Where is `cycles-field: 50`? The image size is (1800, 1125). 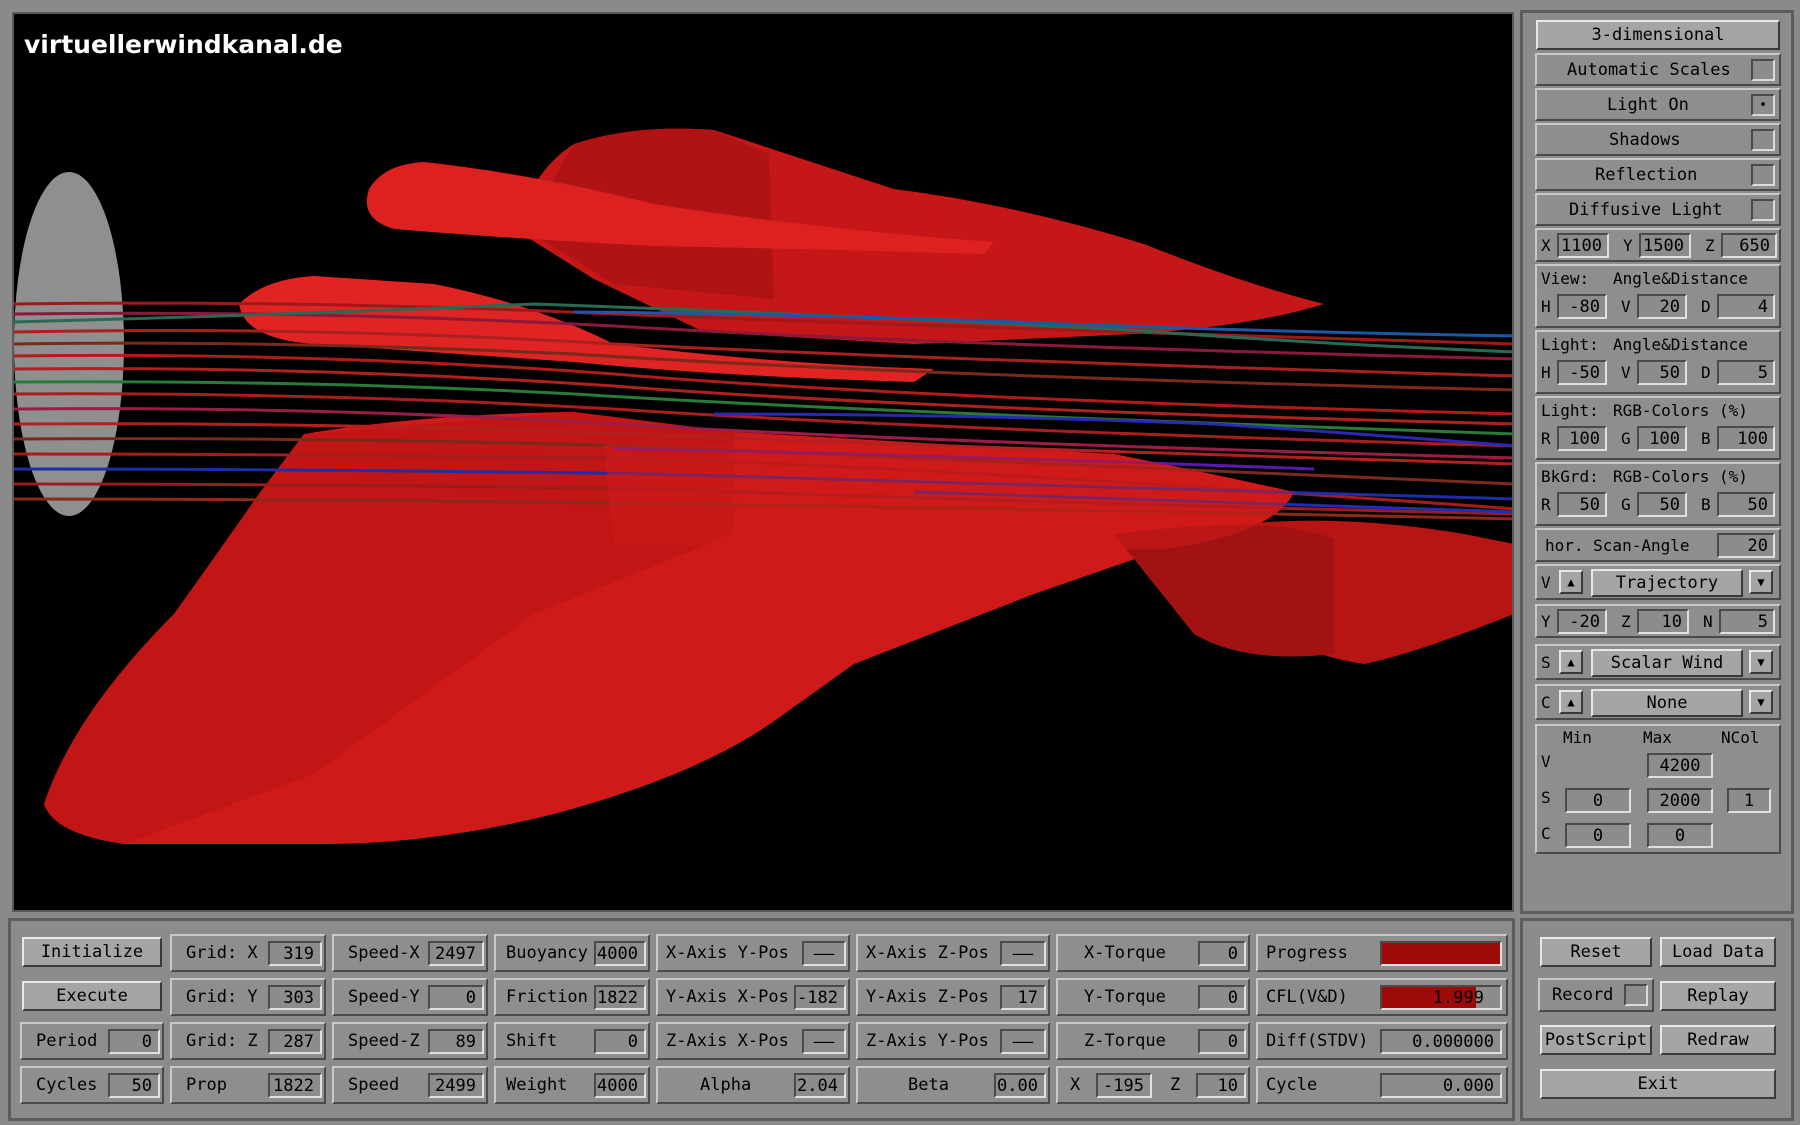 cycles-field: 50 is located at coordinates (134, 1085).